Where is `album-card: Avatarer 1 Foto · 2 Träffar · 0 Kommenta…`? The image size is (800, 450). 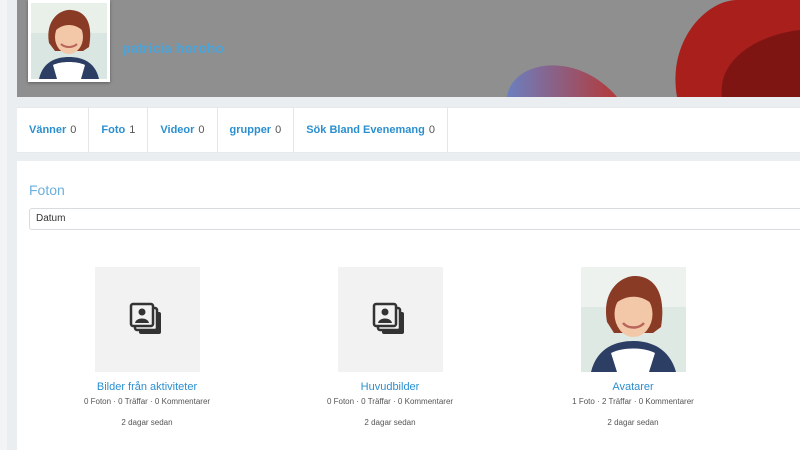
album-card: Avatarer 1 Foto · 2 Träffar · 0 Kommenta… is located at coordinates (633, 347).